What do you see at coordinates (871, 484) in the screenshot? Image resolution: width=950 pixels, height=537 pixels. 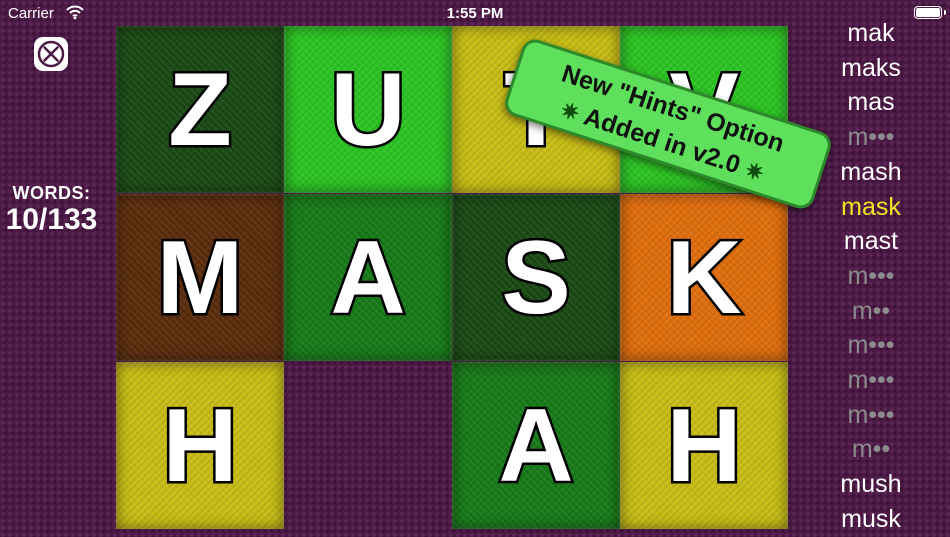 I see `word-list-item: mush` at bounding box center [871, 484].